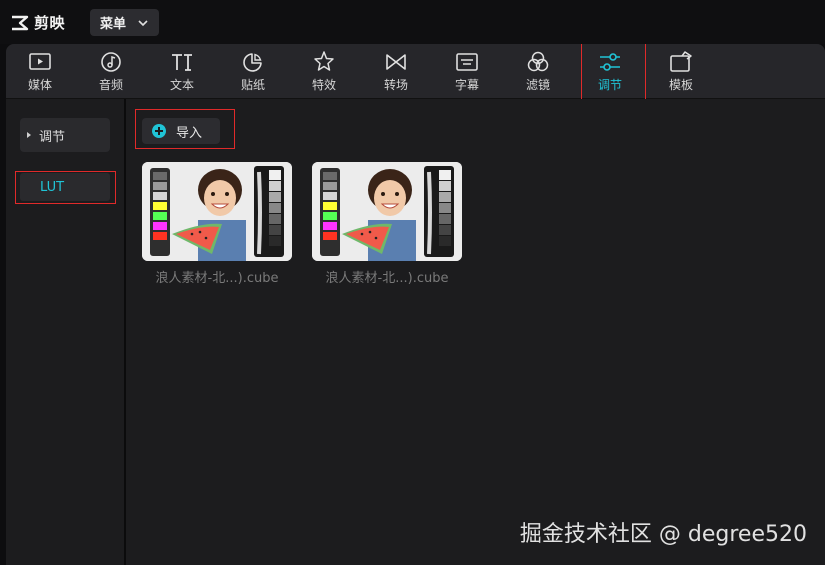  I want to click on chevron-down-icon, so click(143, 22).